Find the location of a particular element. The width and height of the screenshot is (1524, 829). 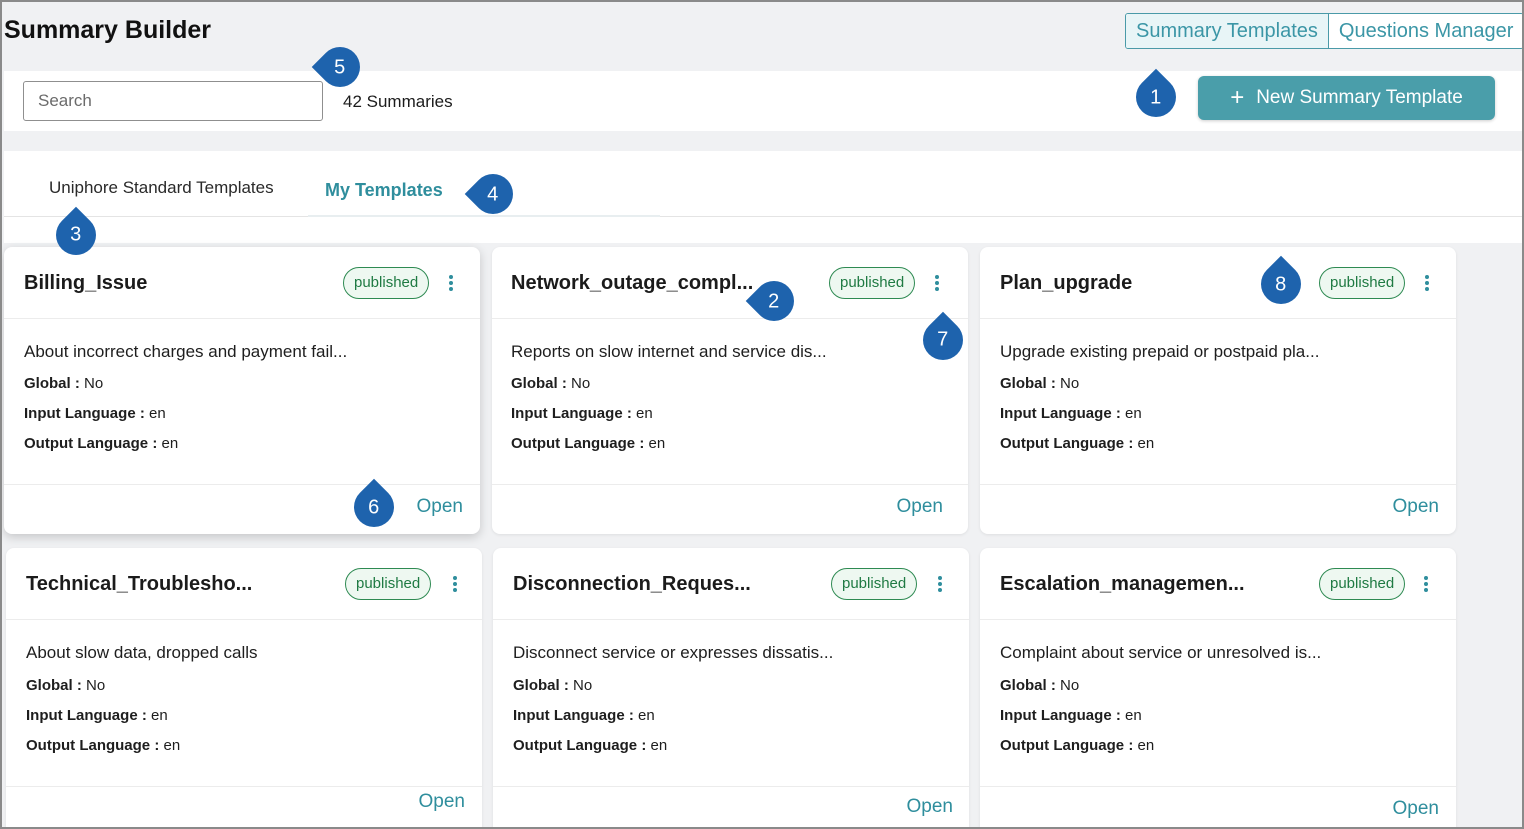

tab-summary-templates: Summary Templates is located at coordinates (1227, 31).